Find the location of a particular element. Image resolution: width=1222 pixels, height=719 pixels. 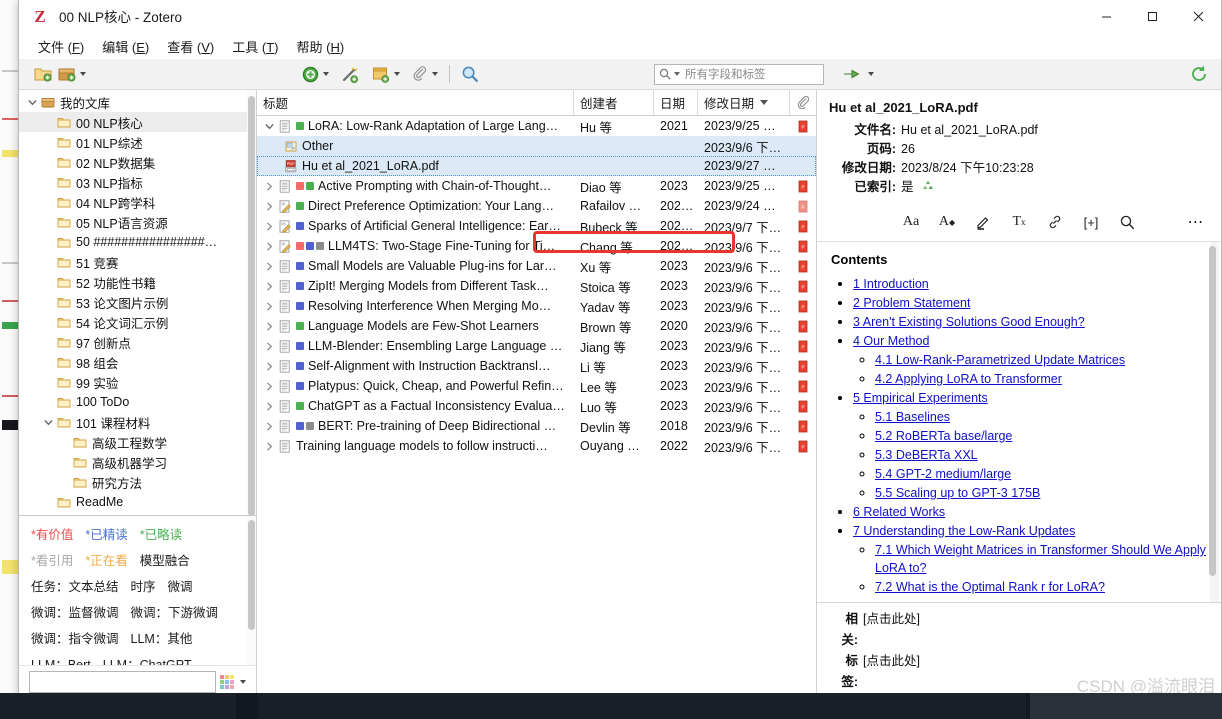

insert-citation-icon: [+] is located at coordinates (1091, 222).